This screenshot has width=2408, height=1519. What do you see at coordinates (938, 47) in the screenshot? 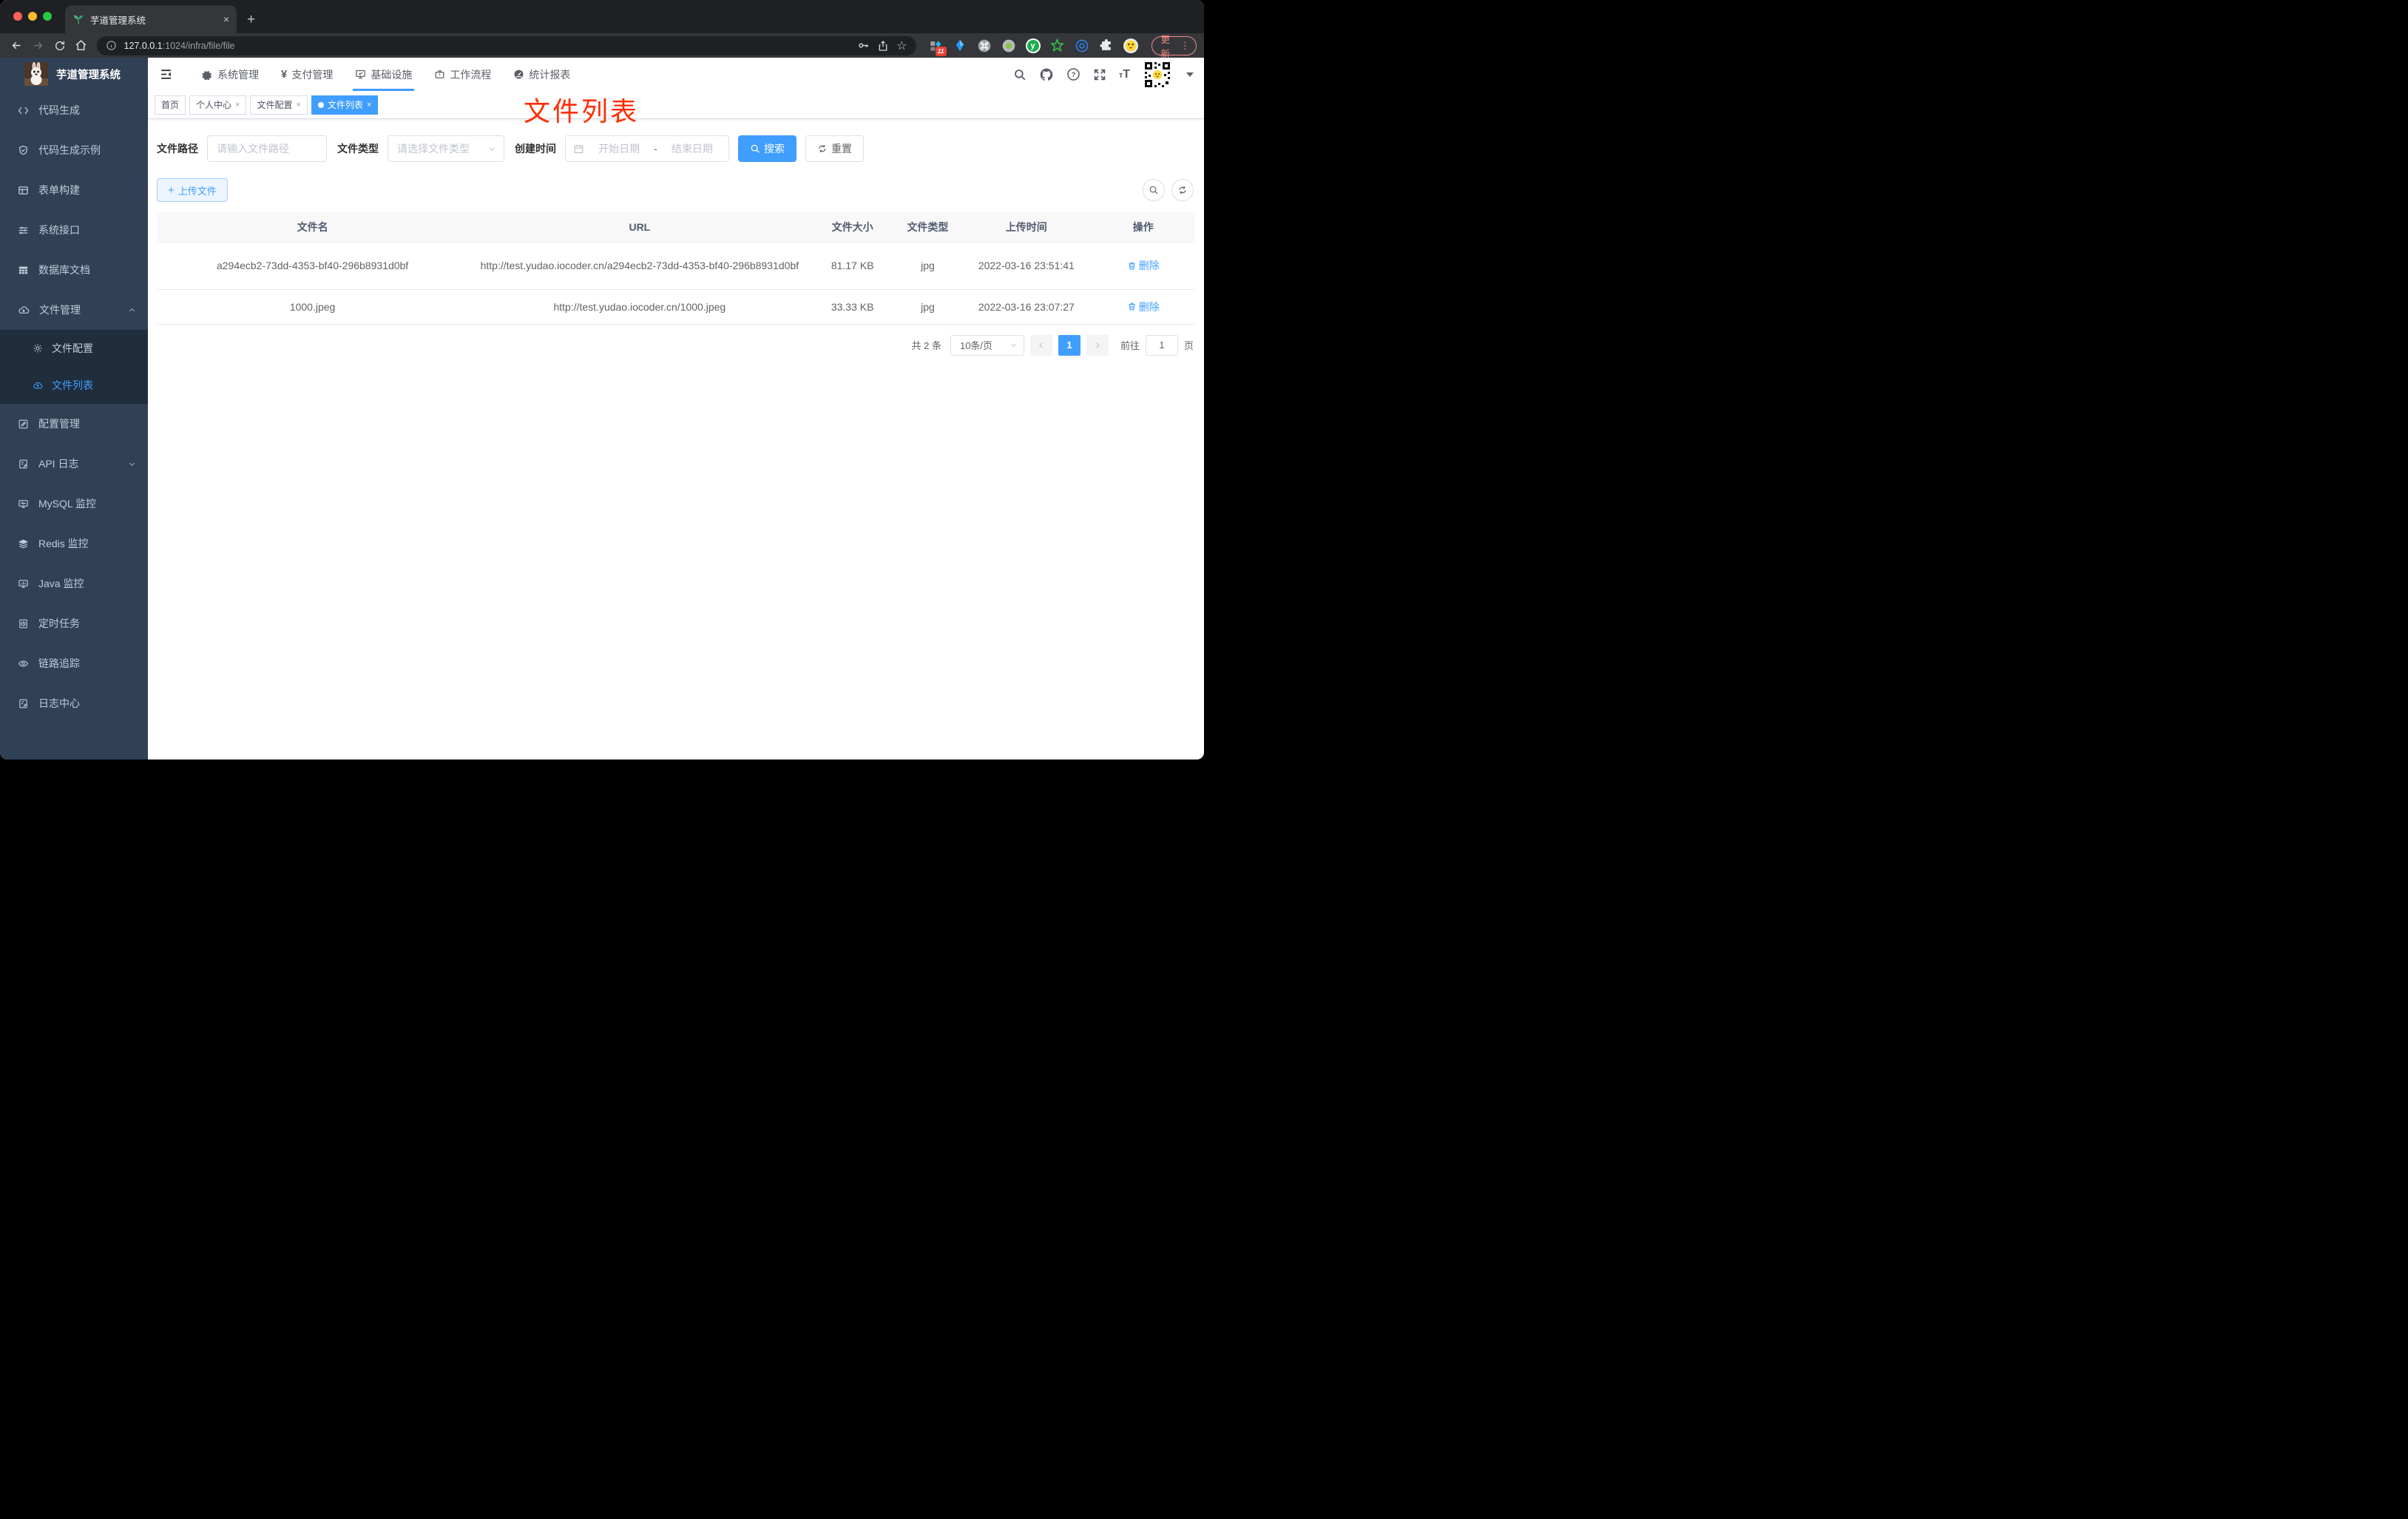
I see `extension-tabs-icon: 11` at bounding box center [938, 47].